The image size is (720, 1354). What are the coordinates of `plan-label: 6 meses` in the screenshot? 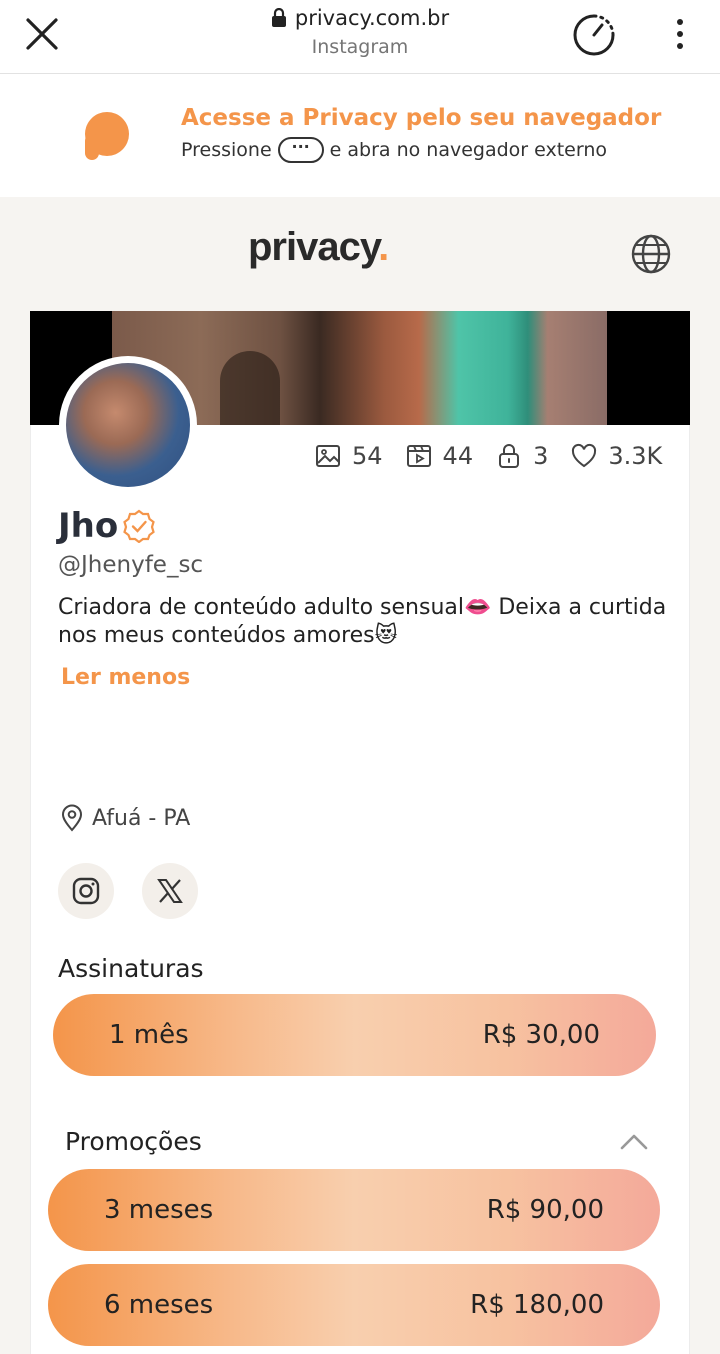 It's located at (159, 1305).